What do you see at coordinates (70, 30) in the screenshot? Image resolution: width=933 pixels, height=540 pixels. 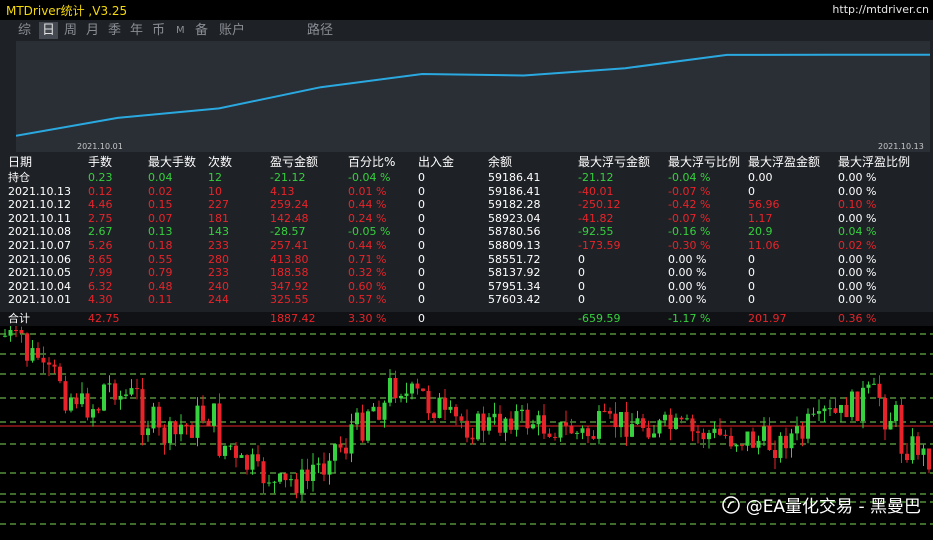 I see `tab-week: 周` at bounding box center [70, 30].